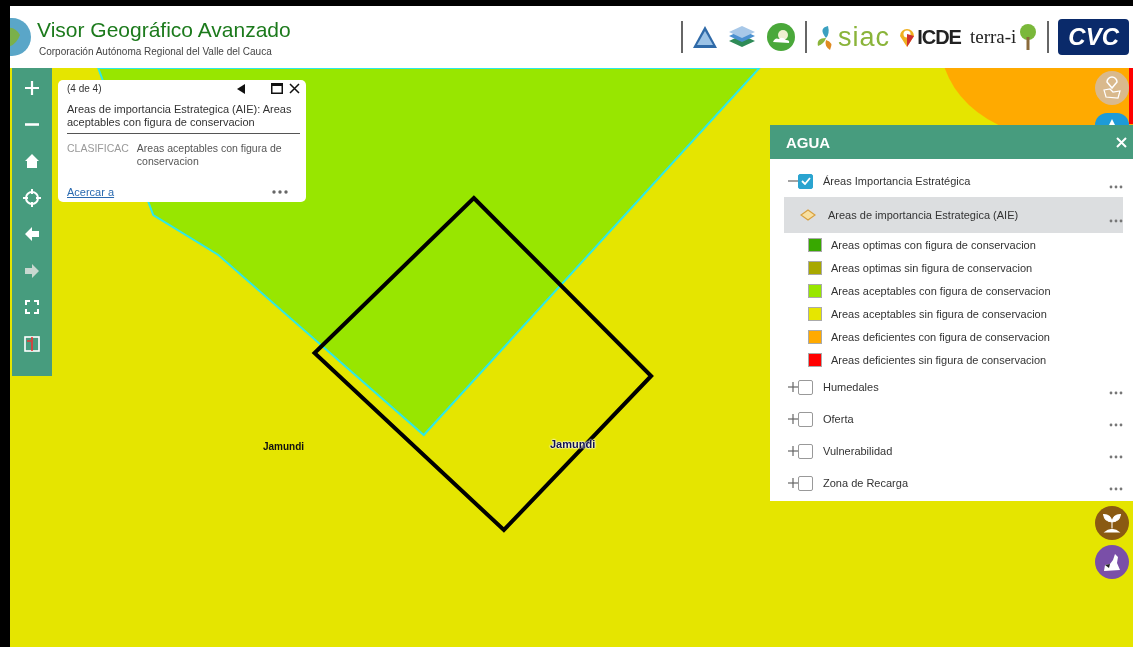 This screenshot has width=1133, height=647. What do you see at coordinates (993, 37) in the screenshot?
I see `terra-logo-text: terra-i` at bounding box center [993, 37].